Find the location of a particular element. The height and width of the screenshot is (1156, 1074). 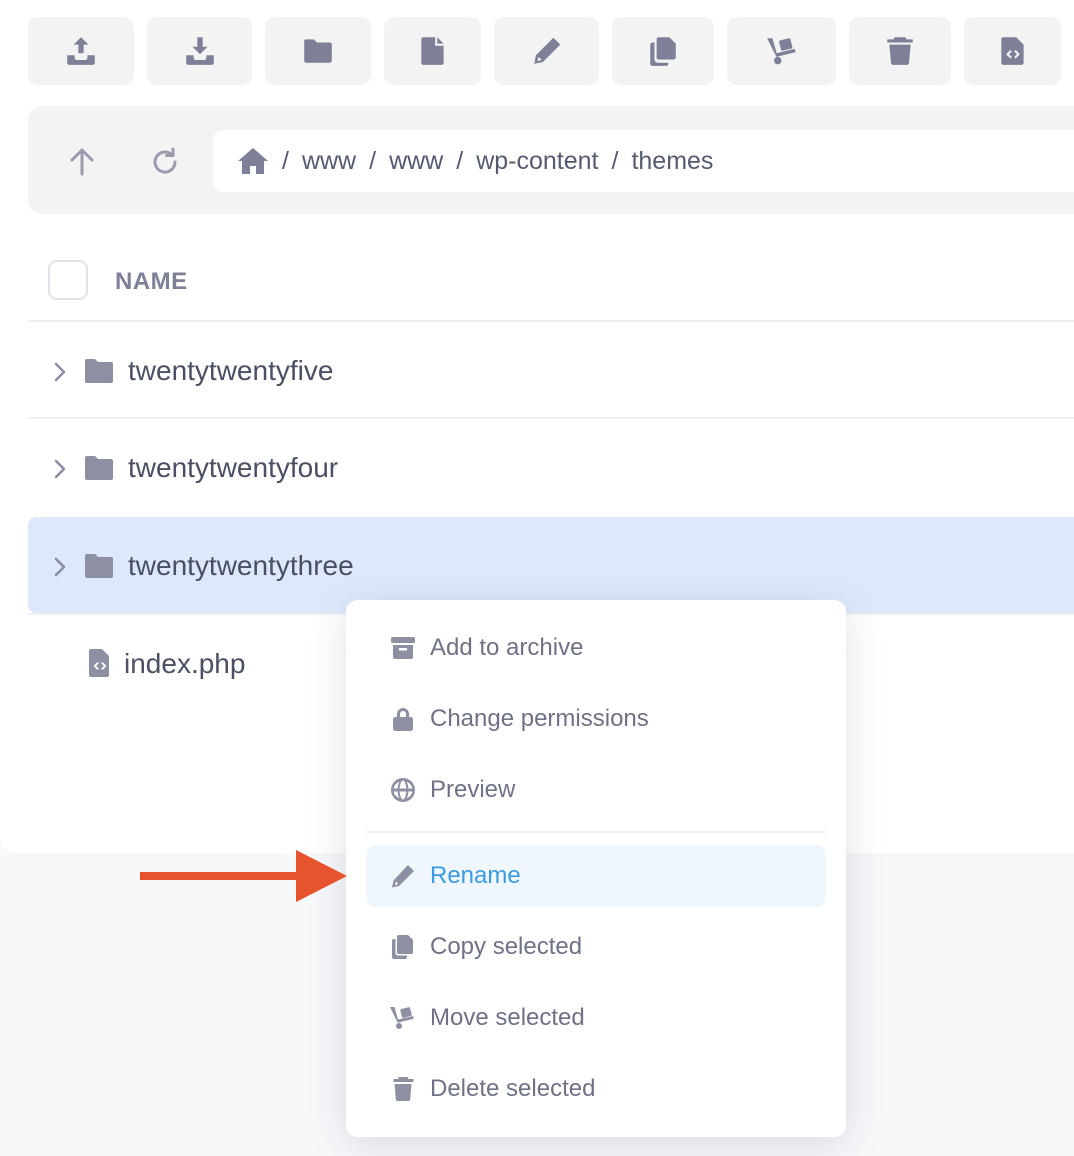

code-file-button is located at coordinates (1012, 51).